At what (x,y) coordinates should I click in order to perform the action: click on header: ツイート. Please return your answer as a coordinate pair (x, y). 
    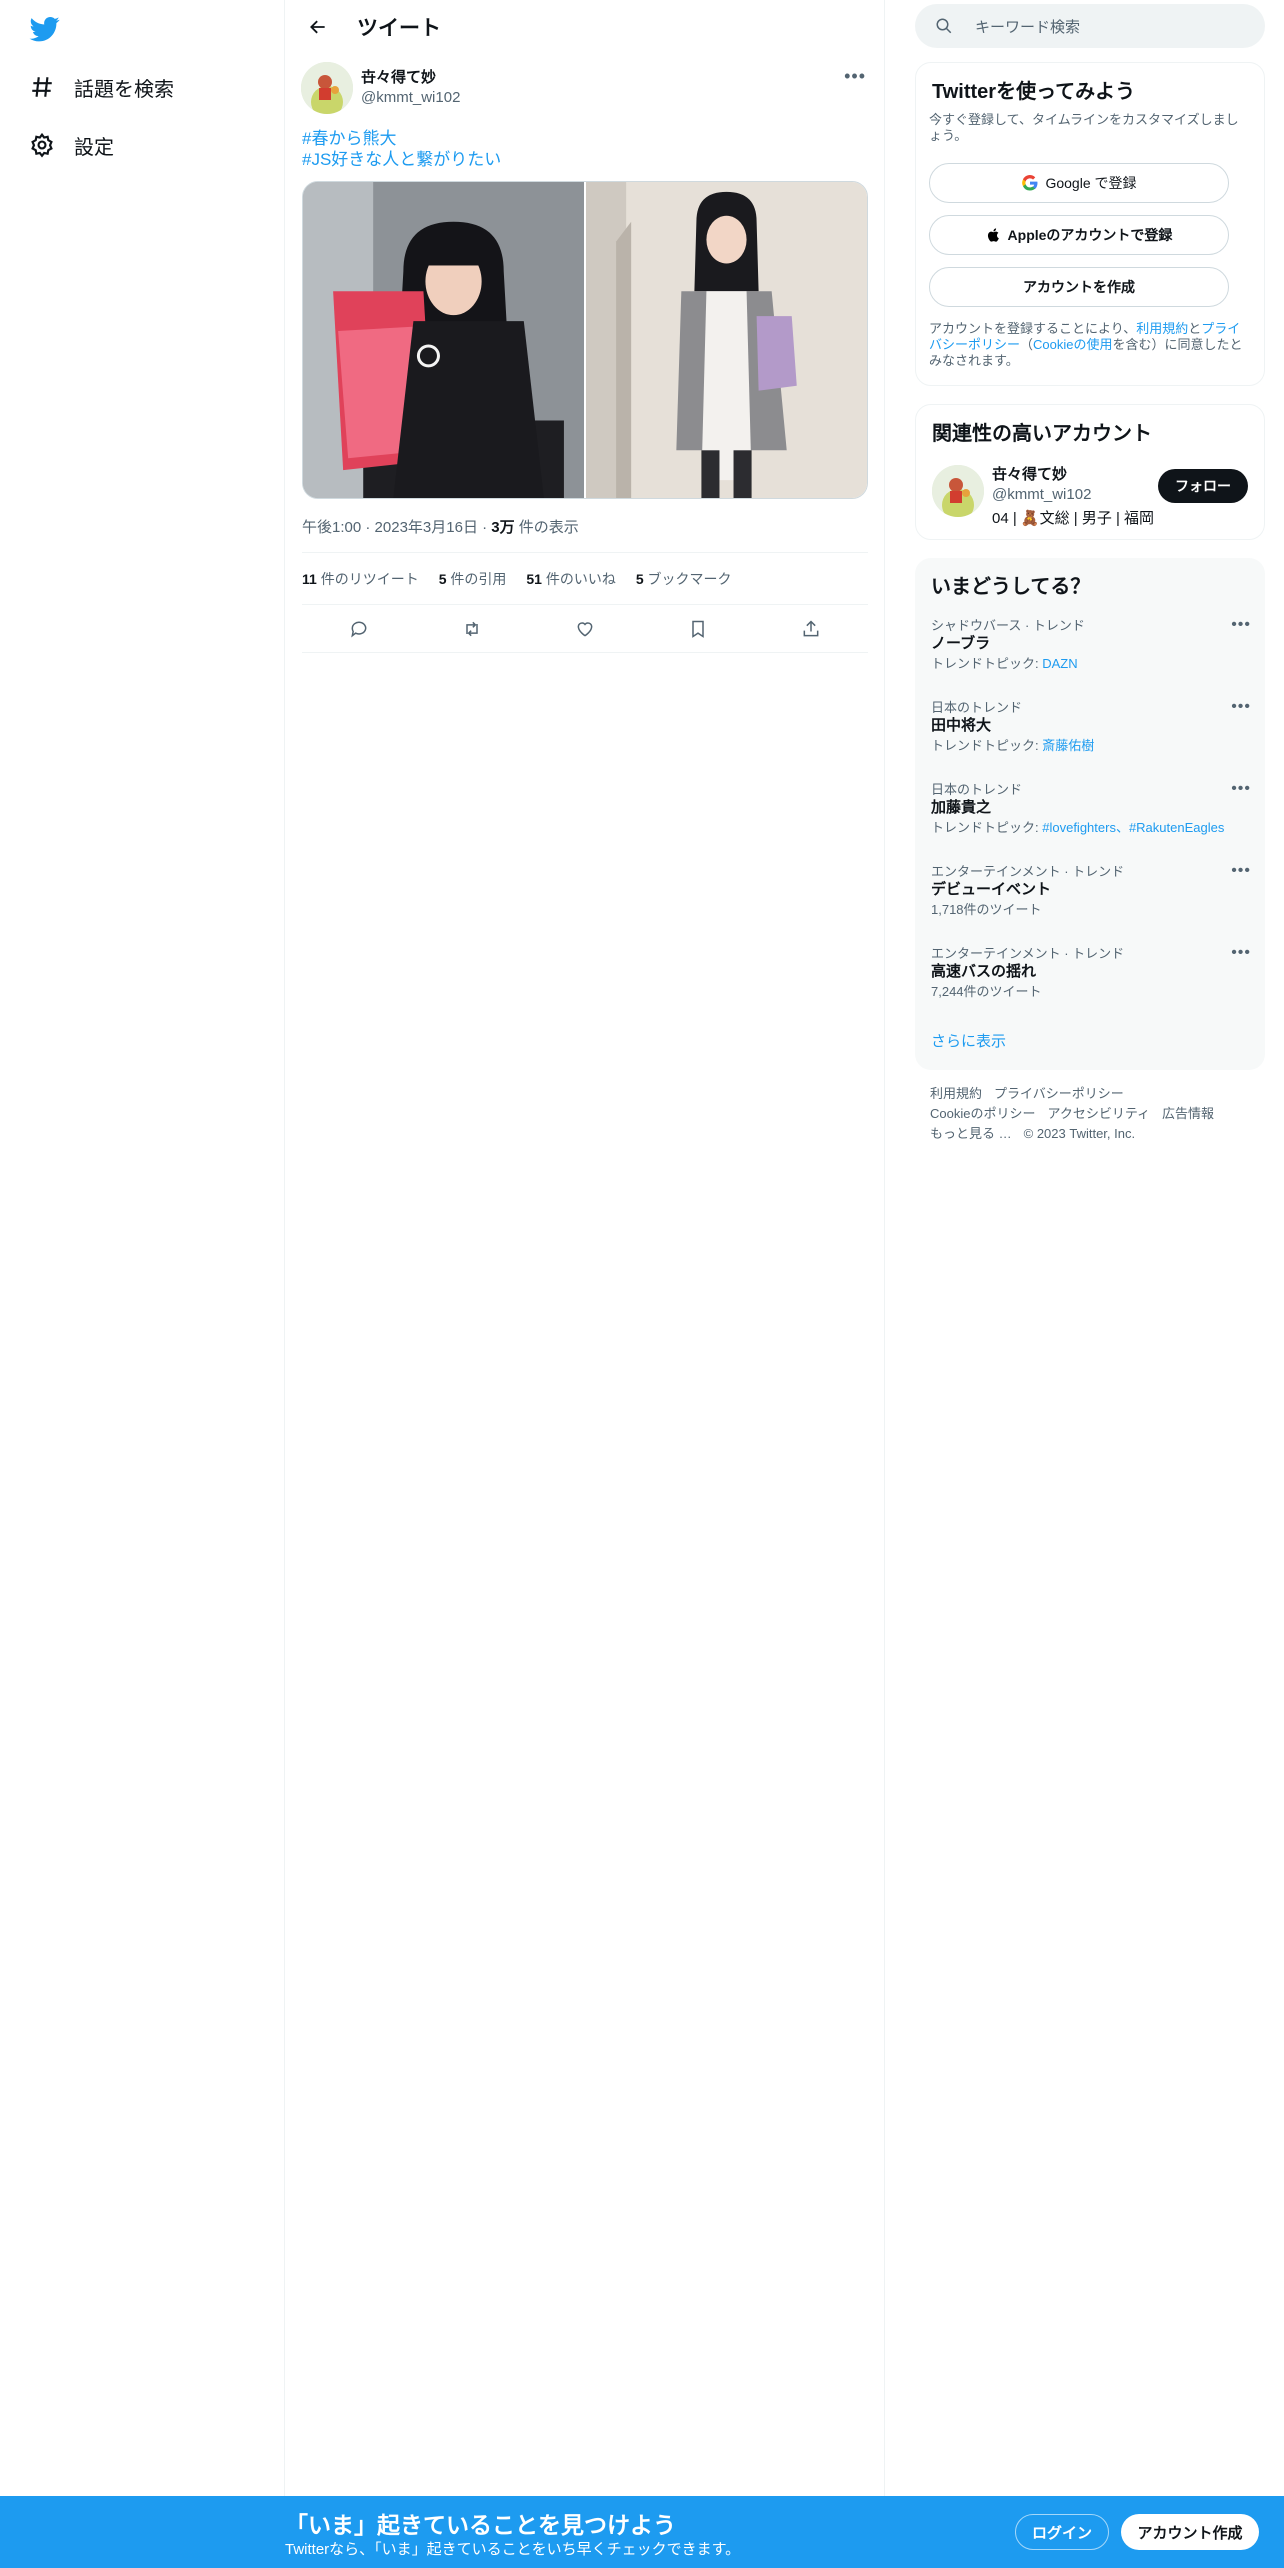
    Looking at the image, I should click on (584, 27).